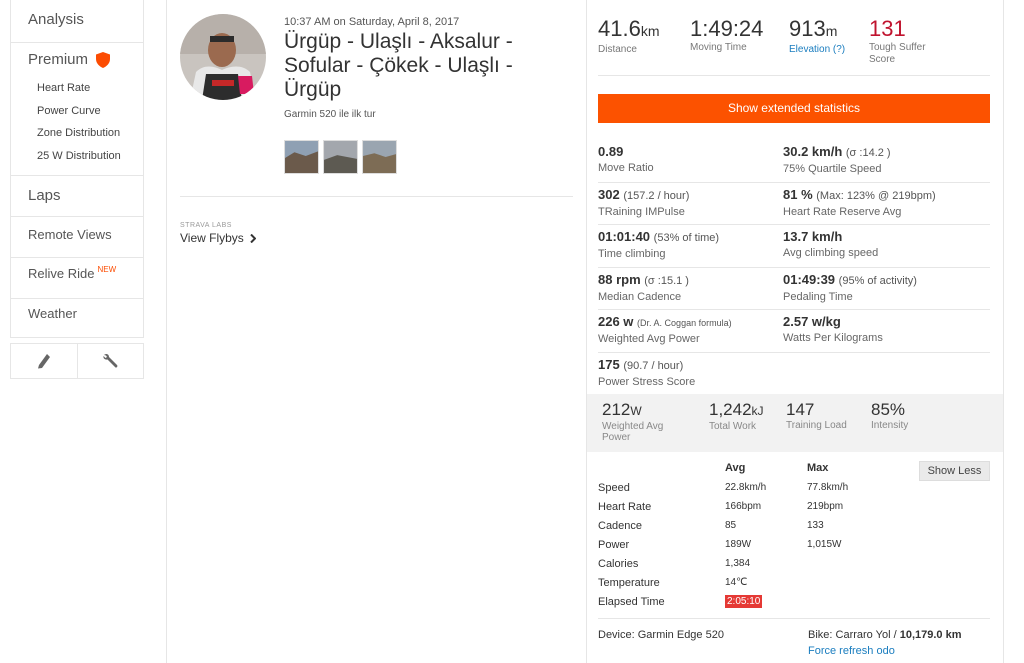 This screenshot has width=1024, height=663. Describe the element at coordinates (954, 471) in the screenshot. I see `show-less-button: Show Less` at that location.